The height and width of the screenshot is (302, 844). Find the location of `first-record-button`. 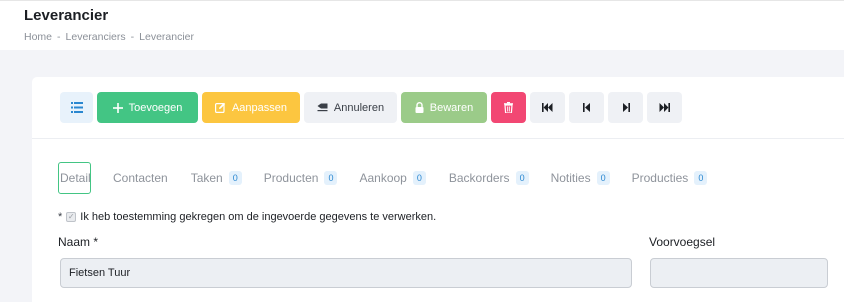

first-record-button is located at coordinates (547, 107).